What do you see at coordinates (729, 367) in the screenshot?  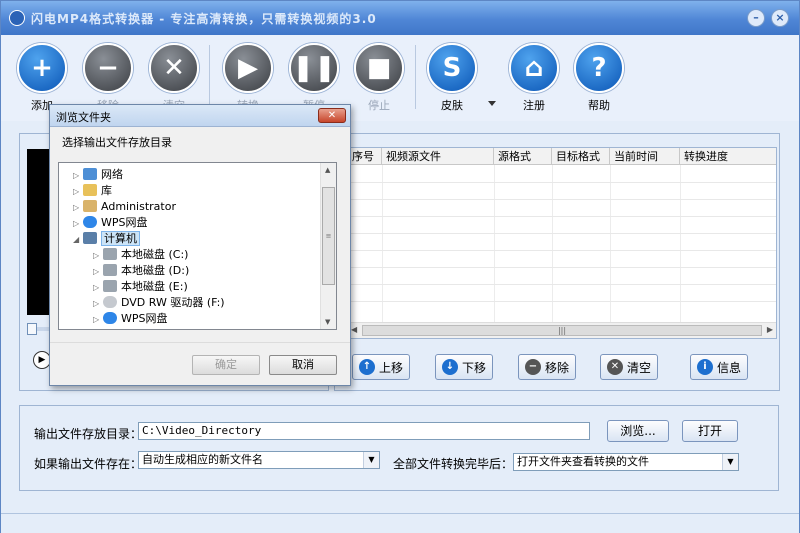 I see `info-label: 信息` at bounding box center [729, 367].